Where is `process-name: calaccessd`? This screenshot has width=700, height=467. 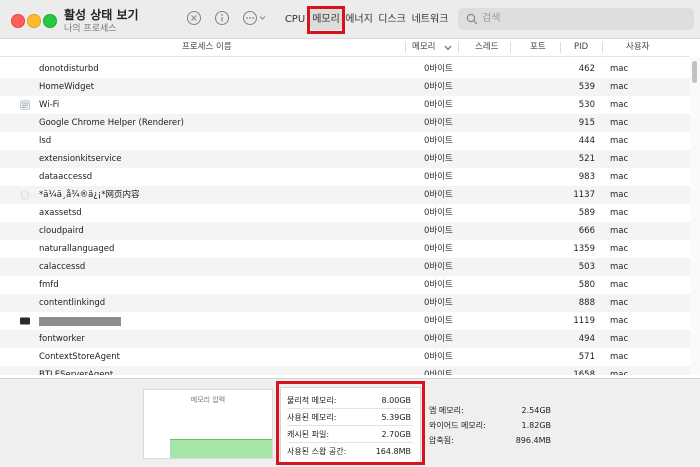
process-name: calaccessd is located at coordinates (62, 267).